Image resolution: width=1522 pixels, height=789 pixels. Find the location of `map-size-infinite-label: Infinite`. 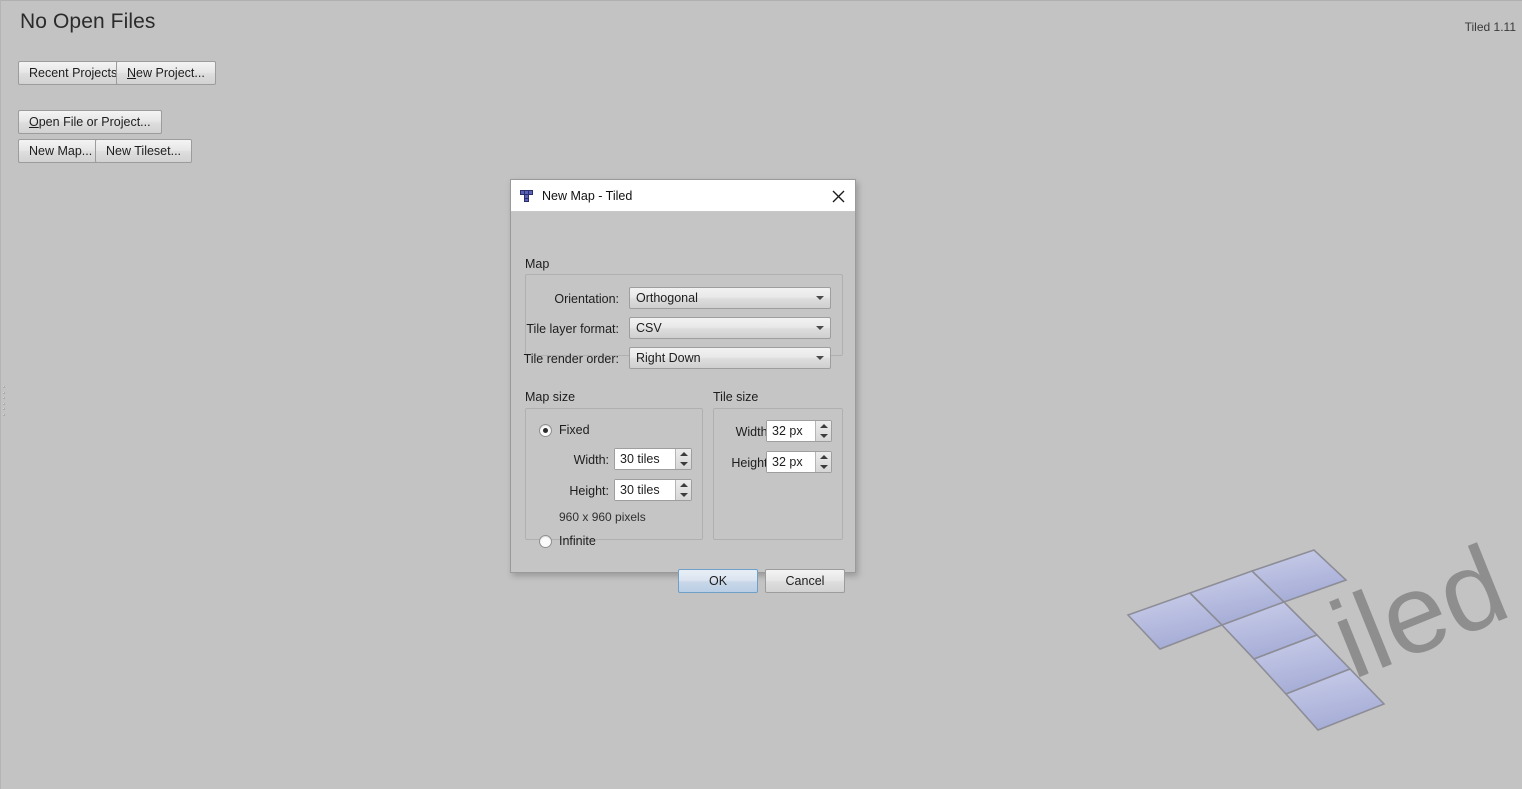

map-size-infinite-label: Infinite is located at coordinates (577, 541).